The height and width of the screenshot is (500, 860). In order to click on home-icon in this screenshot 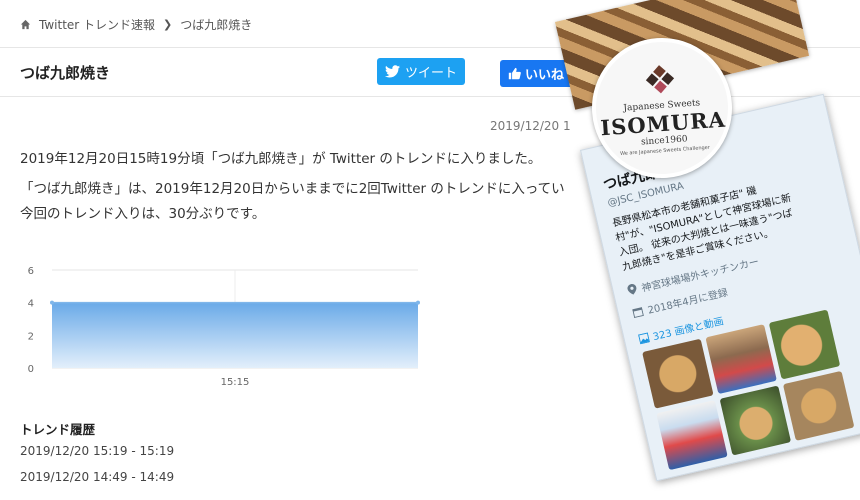, I will do `click(25, 24)`.